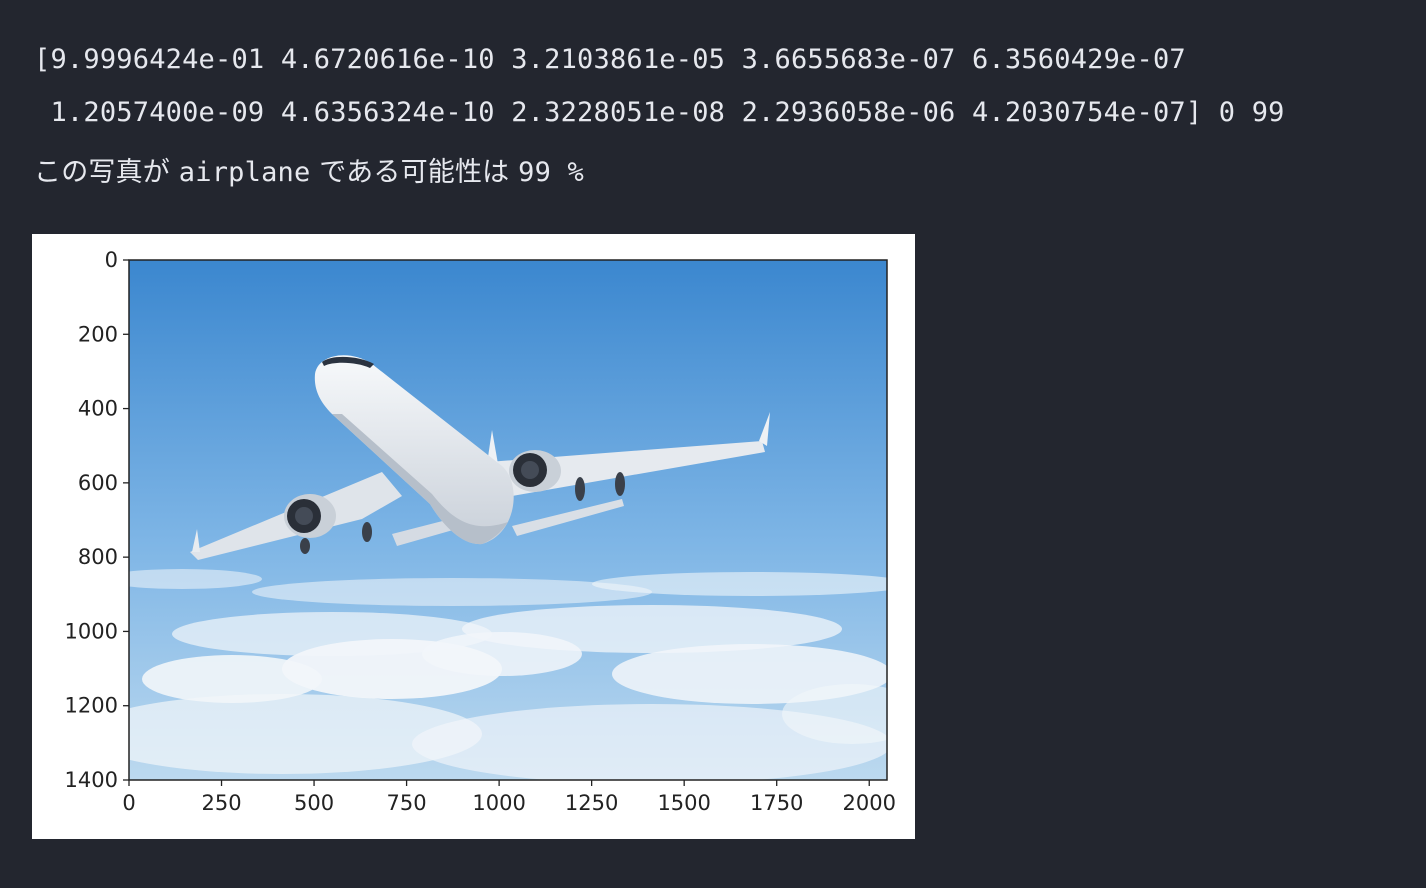 The height and width of the screenshot is (888, 1426). Describe the element at coordinates (97, 520) in the screenshot. I see `y-axis: 0 200 400 600 800 1000 1200 1400` at that location.